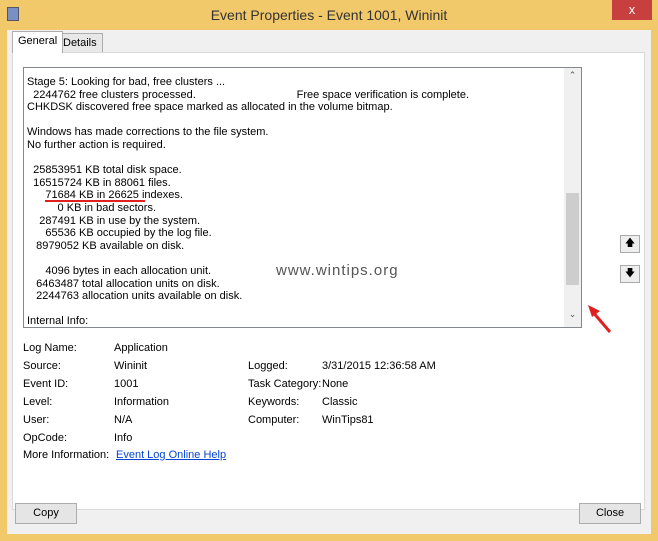  I want to click on arrow-up-icon: 🡅, so click(630, 243).